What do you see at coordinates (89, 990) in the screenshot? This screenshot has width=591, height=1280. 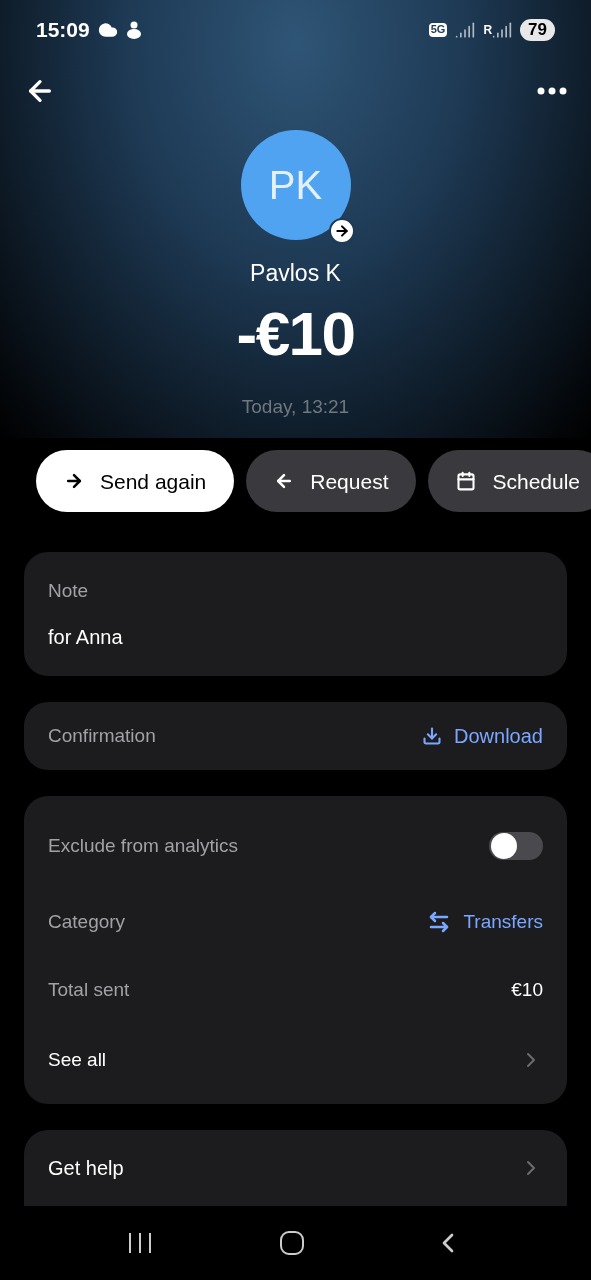 I see `row-label: Total sent` at bounding box center [89, 990].